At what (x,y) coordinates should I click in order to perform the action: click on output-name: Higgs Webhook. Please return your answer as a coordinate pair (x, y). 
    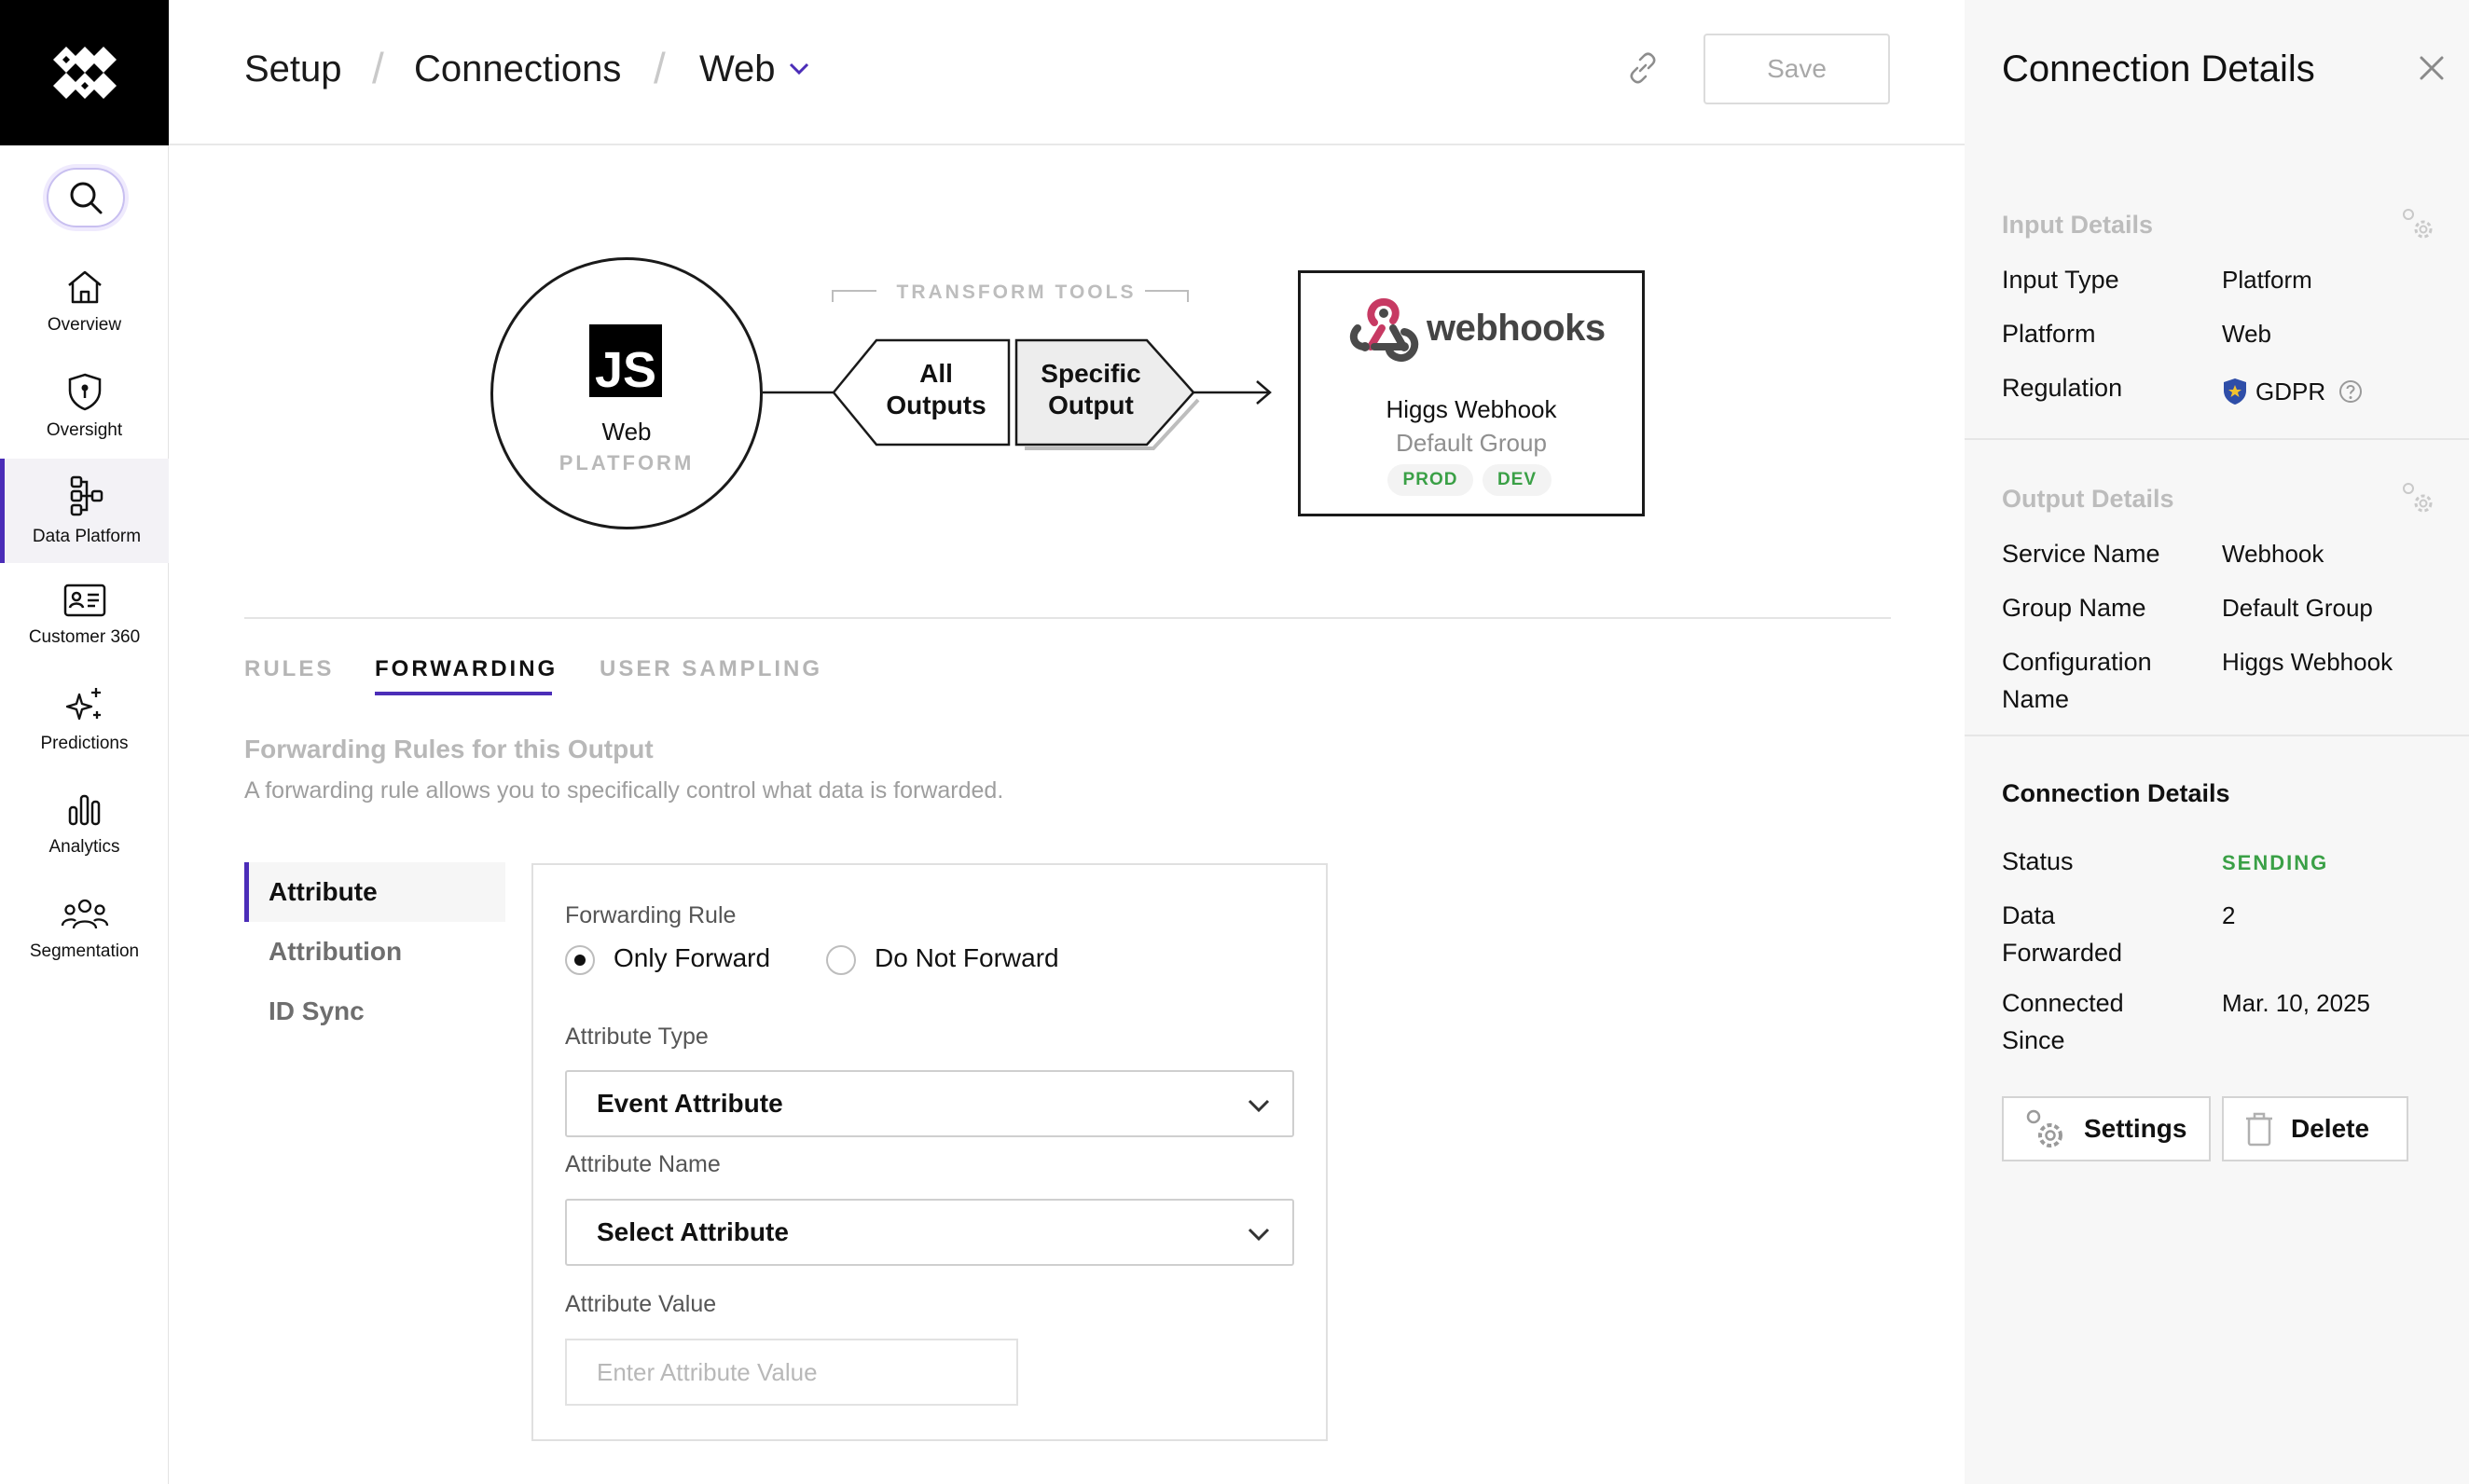
    Looking at the image, I should click on (1471, 409).